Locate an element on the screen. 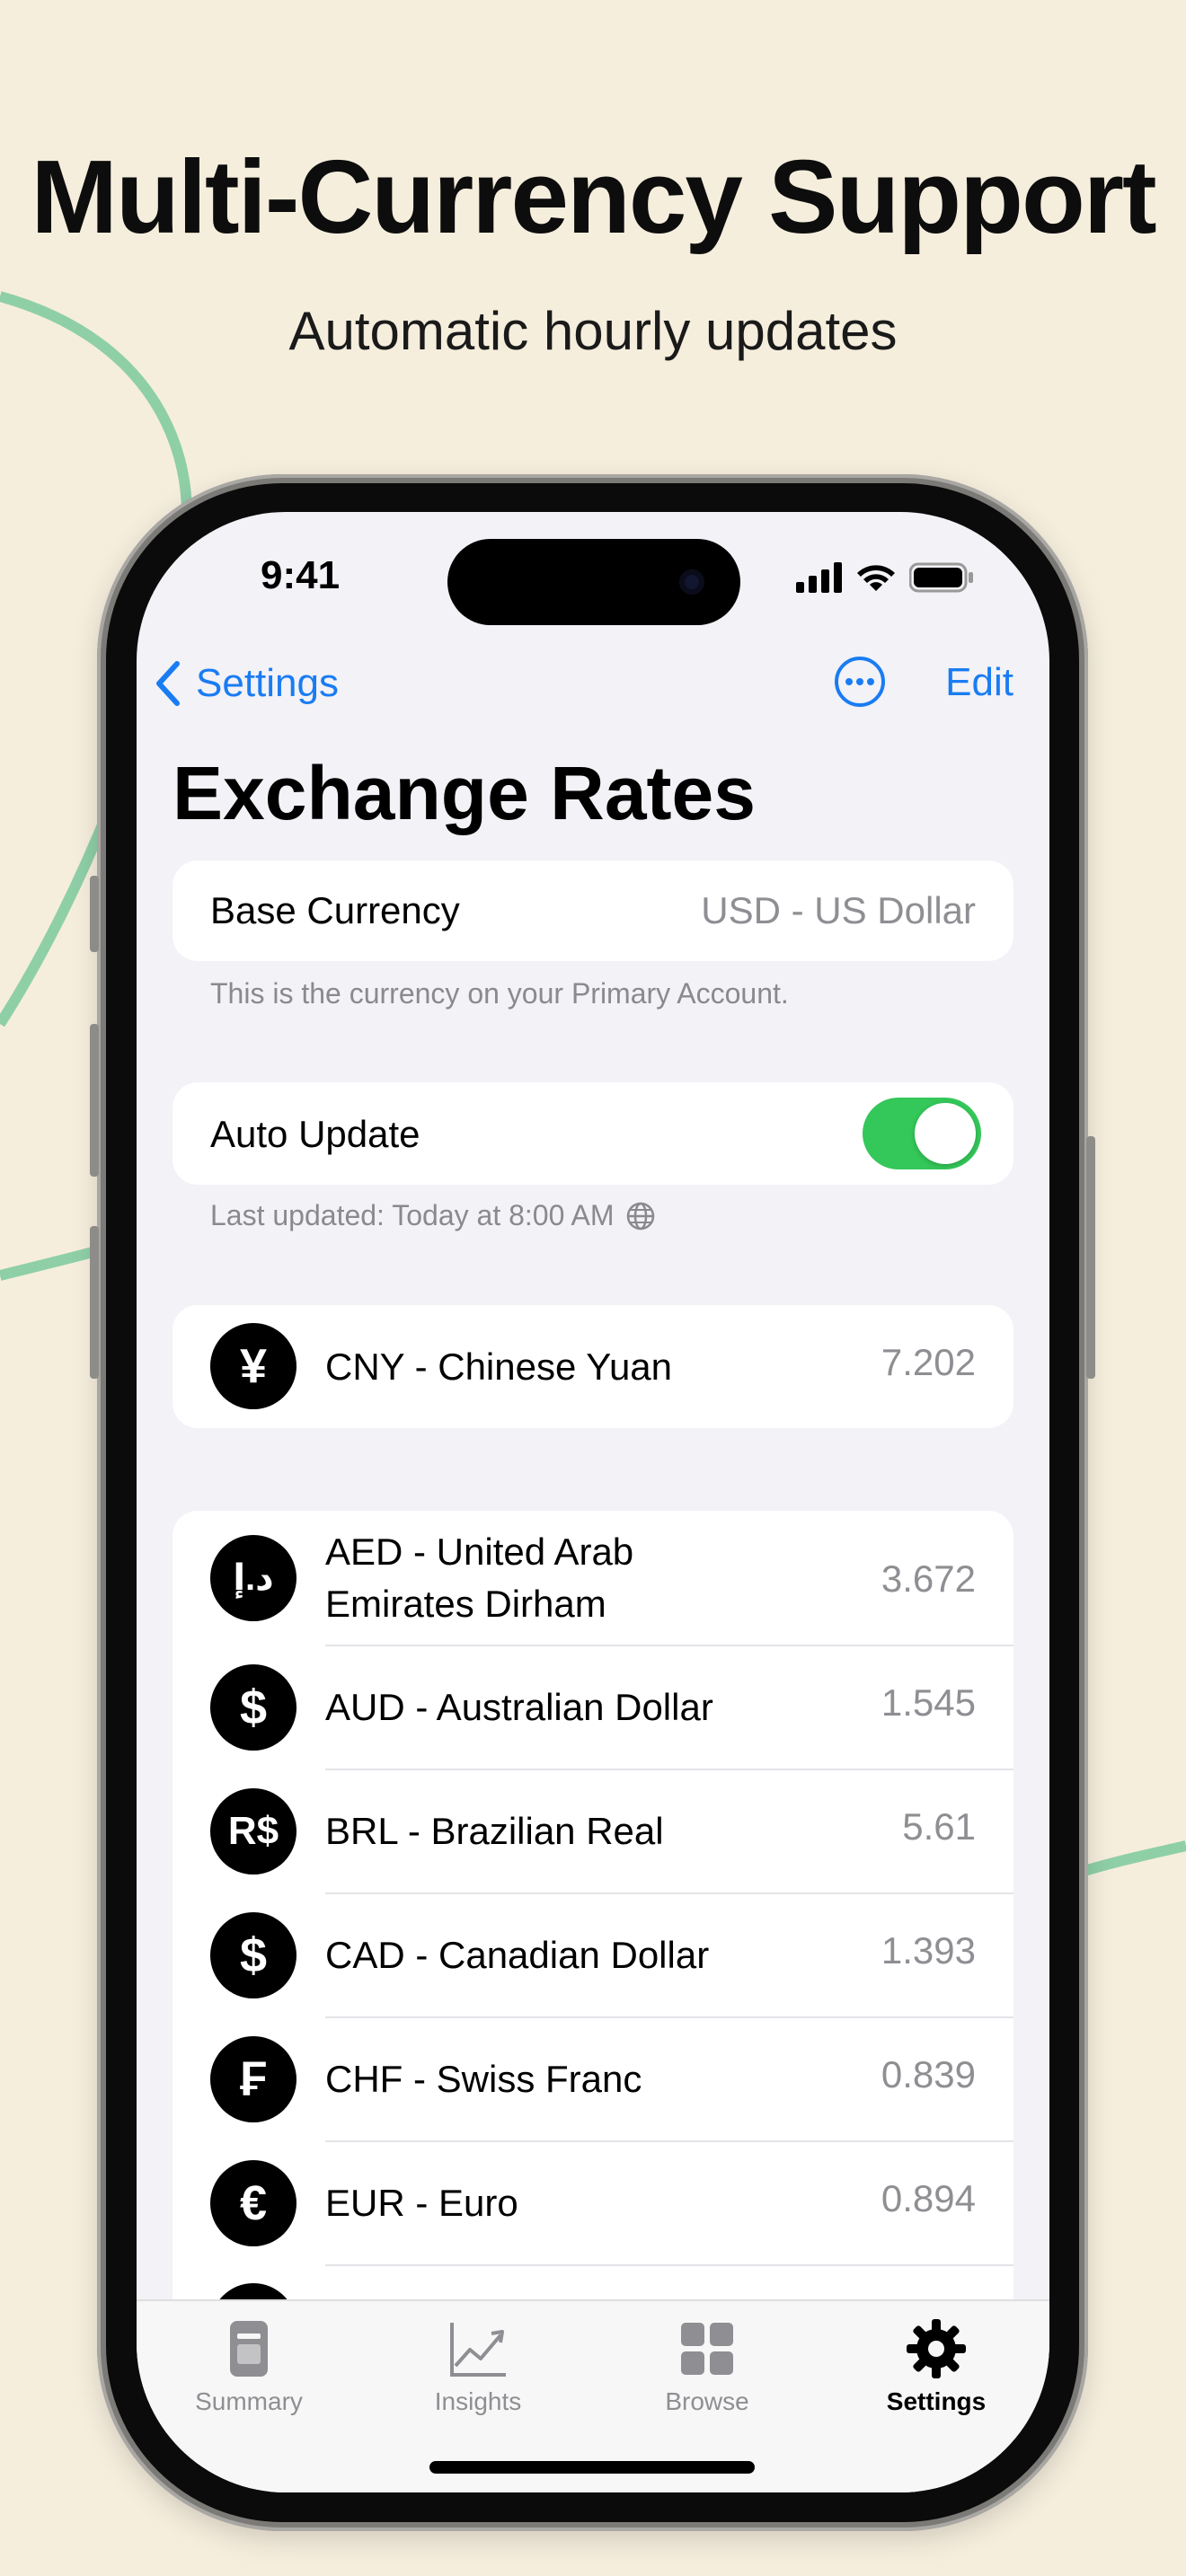 This screenshot has width=1186, height=2576. real-icon: R$ is located at coordinates (253, 1831).